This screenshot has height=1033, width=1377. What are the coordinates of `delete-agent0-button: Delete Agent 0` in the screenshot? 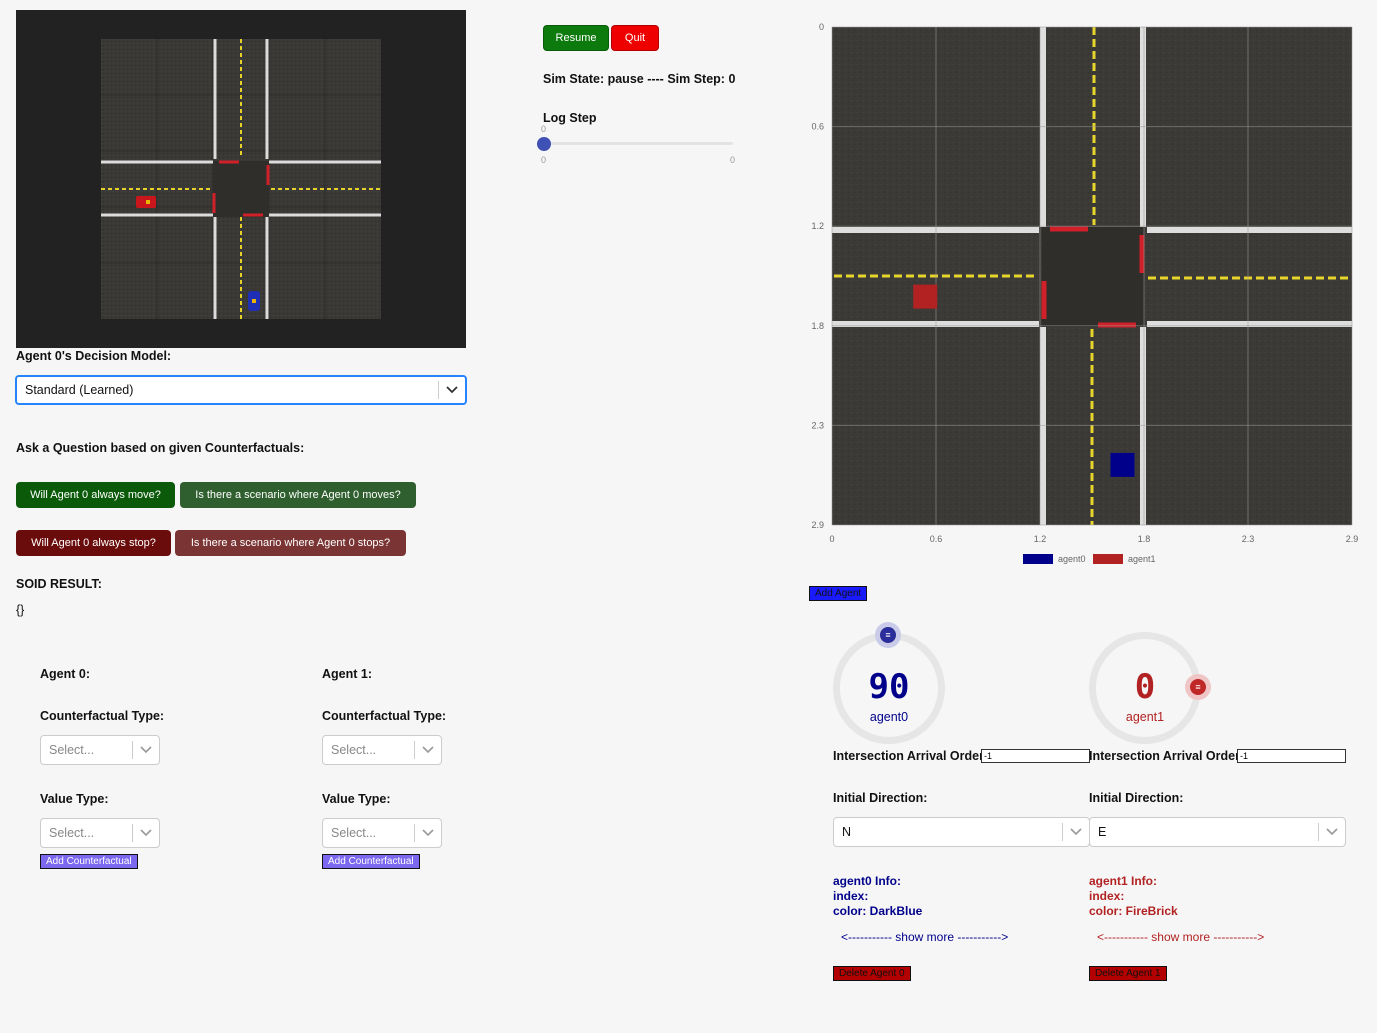 It's located at (872, 973).